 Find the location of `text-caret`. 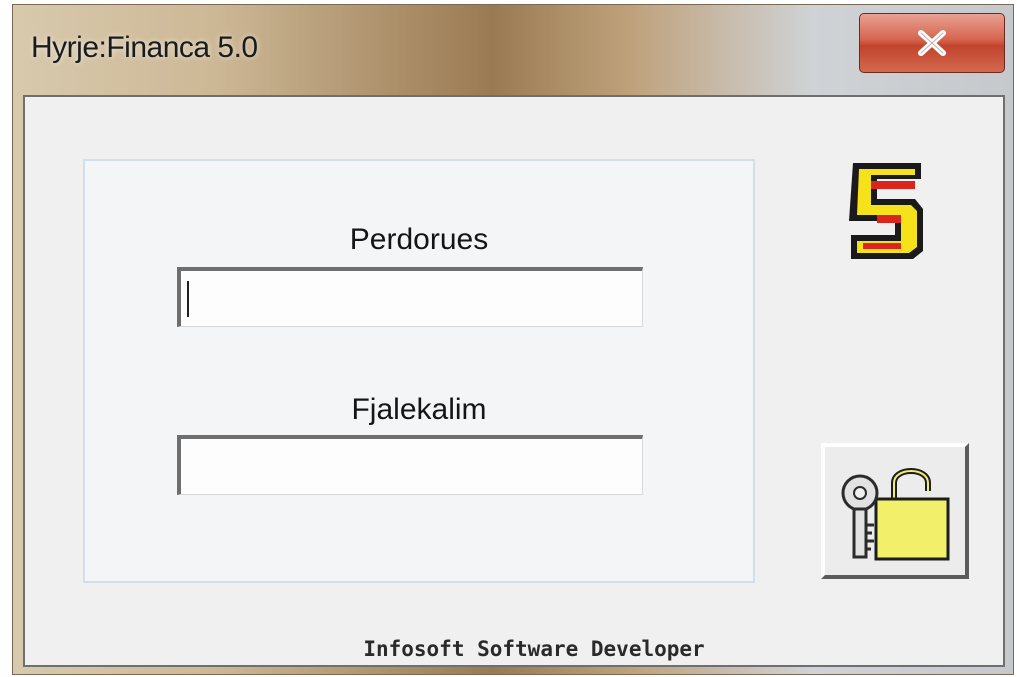

text-caret is located at coordinates (188, 299).